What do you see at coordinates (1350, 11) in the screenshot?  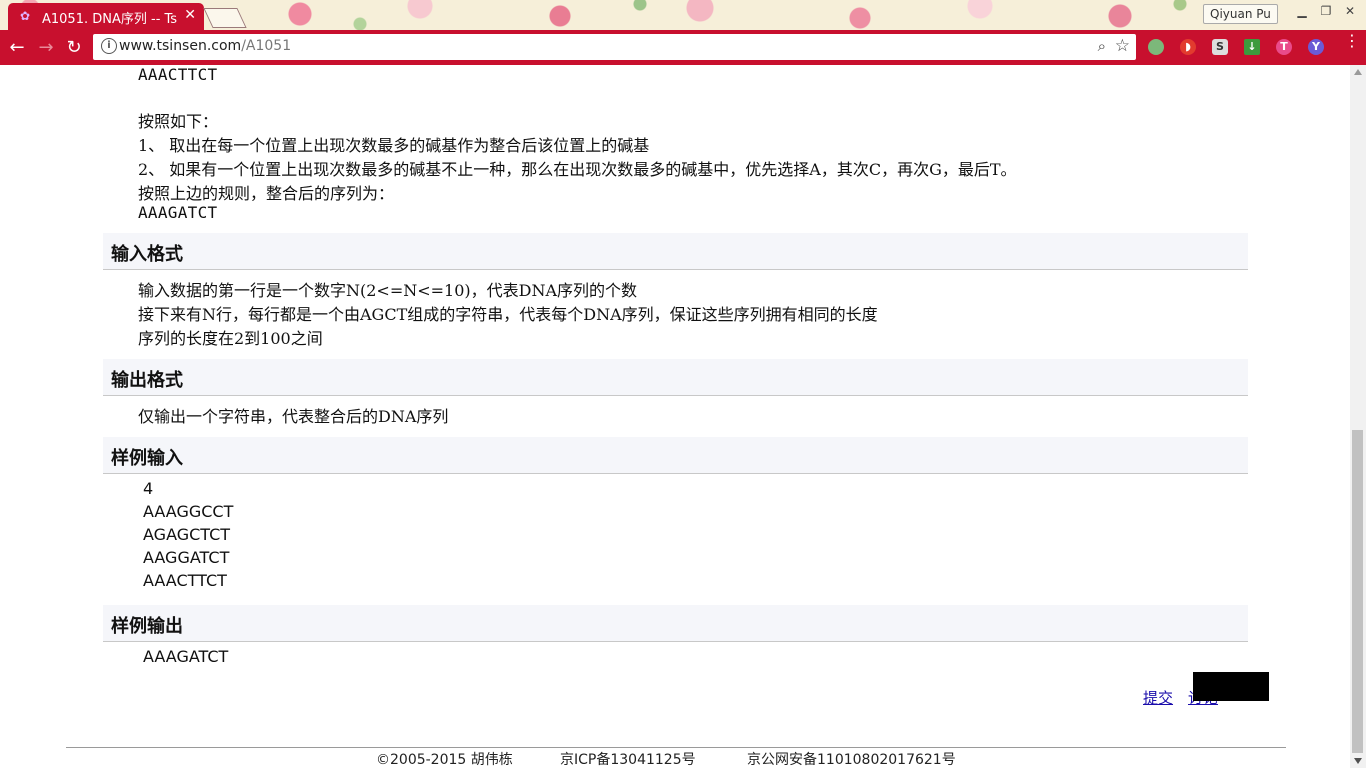 I see `window-close-icon: ✕` at bounding box center [1350, 11].